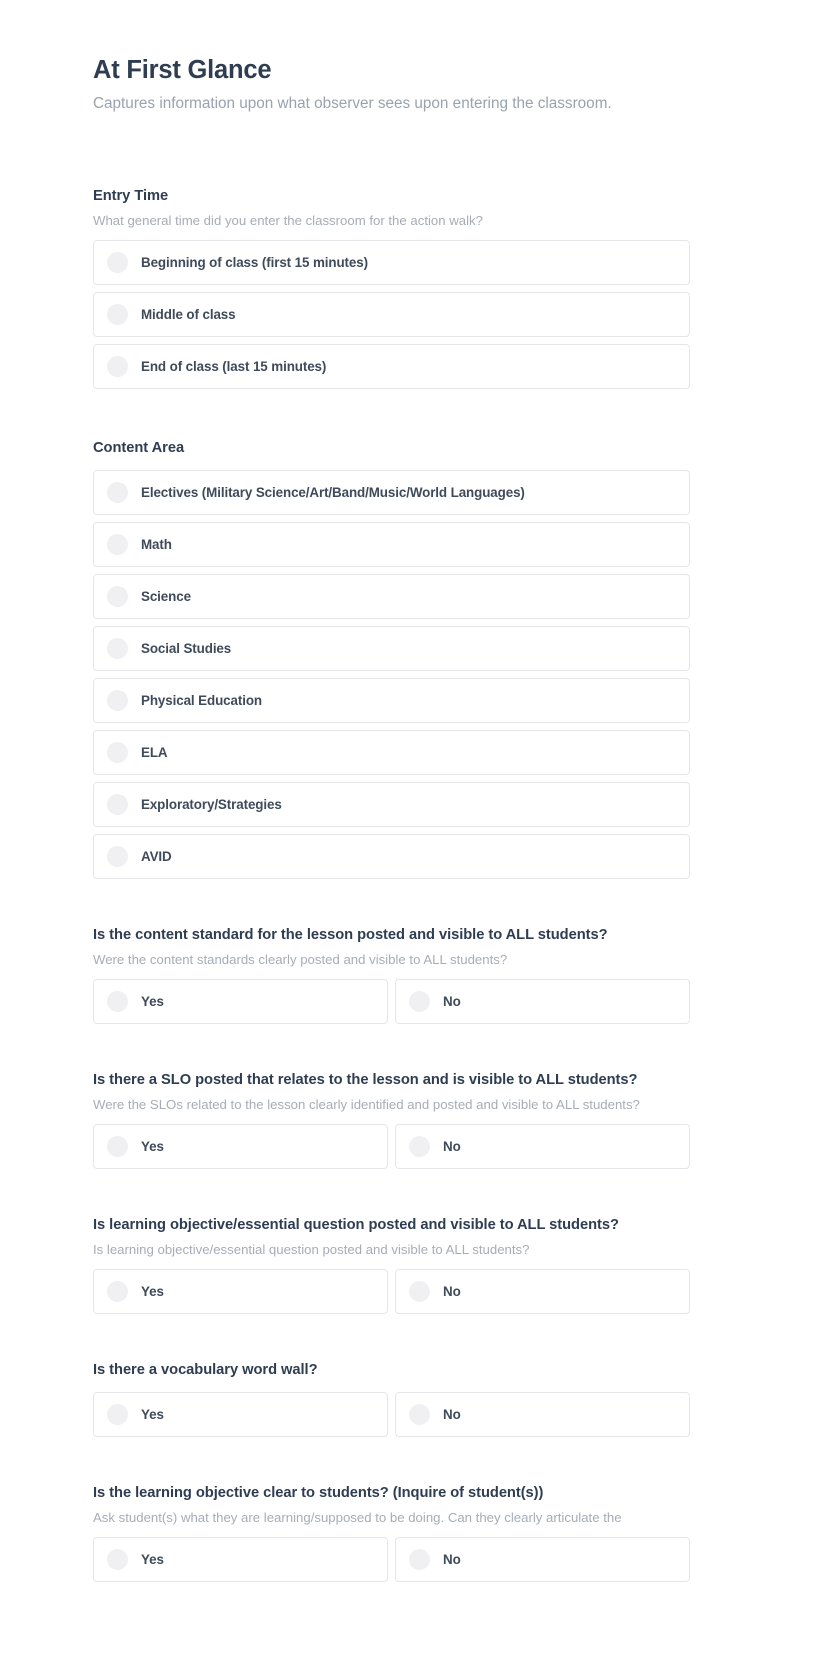  What do you see at coordinates (139, 448) in the screenshot?
I see `question-title: Content Area` at bounding box center [139, 448].